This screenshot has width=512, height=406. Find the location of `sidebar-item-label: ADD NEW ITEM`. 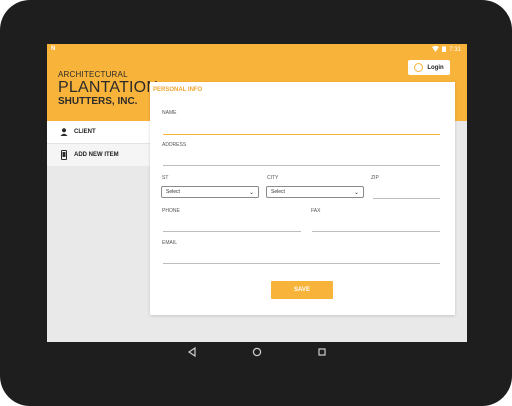

sidebar-item-label: ADD NEW ITEM is located at coordinates (96, 155).